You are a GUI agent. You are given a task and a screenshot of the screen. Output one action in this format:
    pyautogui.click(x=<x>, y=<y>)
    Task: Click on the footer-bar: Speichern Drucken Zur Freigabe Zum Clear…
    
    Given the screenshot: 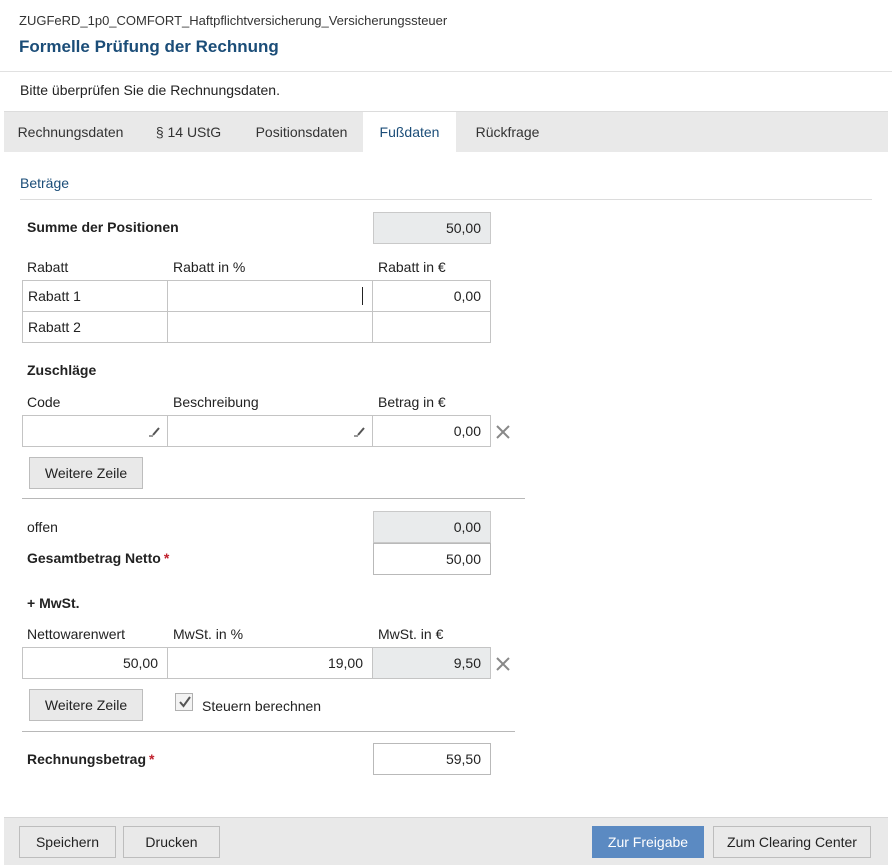 What is the action you would take?
    pyautogui.click(x=446, y=841)
    